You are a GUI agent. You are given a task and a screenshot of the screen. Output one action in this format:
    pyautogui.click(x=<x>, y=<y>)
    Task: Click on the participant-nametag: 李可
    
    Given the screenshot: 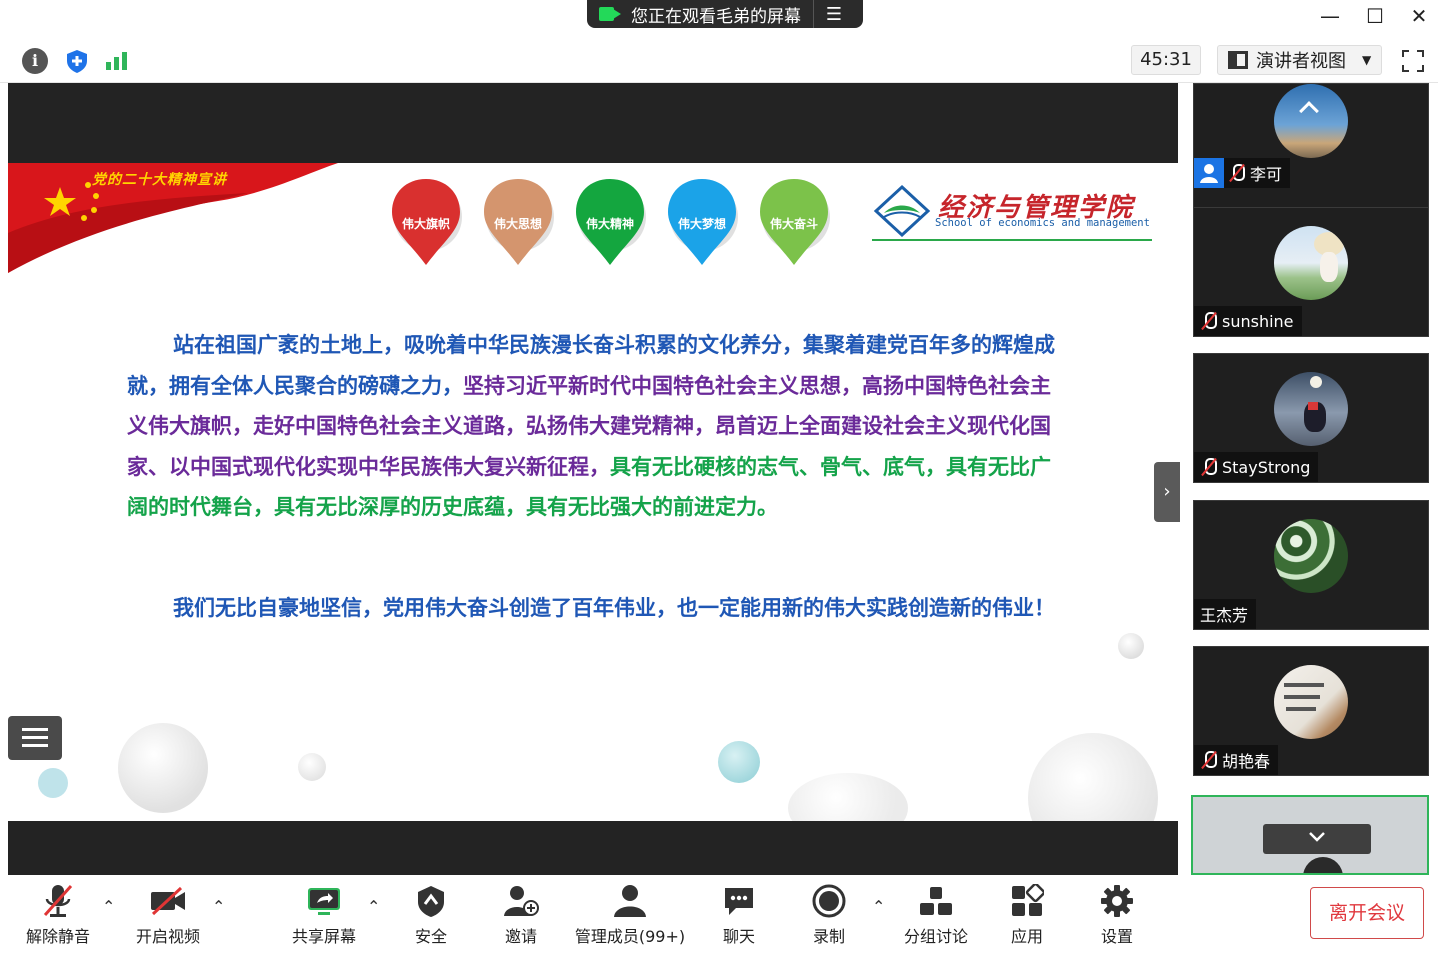 What is the action you would take?
    pyautogui.click(x=1242, y=173)
    